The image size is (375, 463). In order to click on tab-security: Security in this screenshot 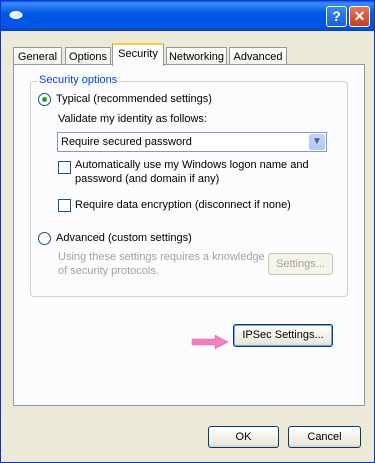, I will do `click(138, 54)`.